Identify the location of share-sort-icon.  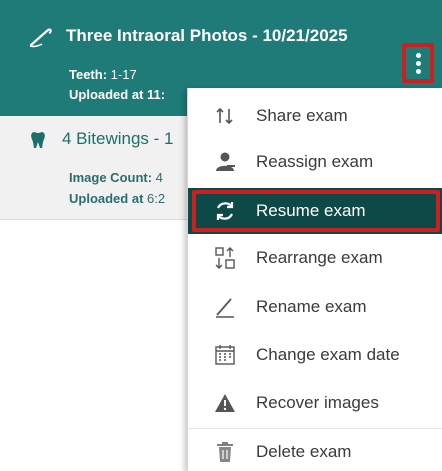
(225, 116).